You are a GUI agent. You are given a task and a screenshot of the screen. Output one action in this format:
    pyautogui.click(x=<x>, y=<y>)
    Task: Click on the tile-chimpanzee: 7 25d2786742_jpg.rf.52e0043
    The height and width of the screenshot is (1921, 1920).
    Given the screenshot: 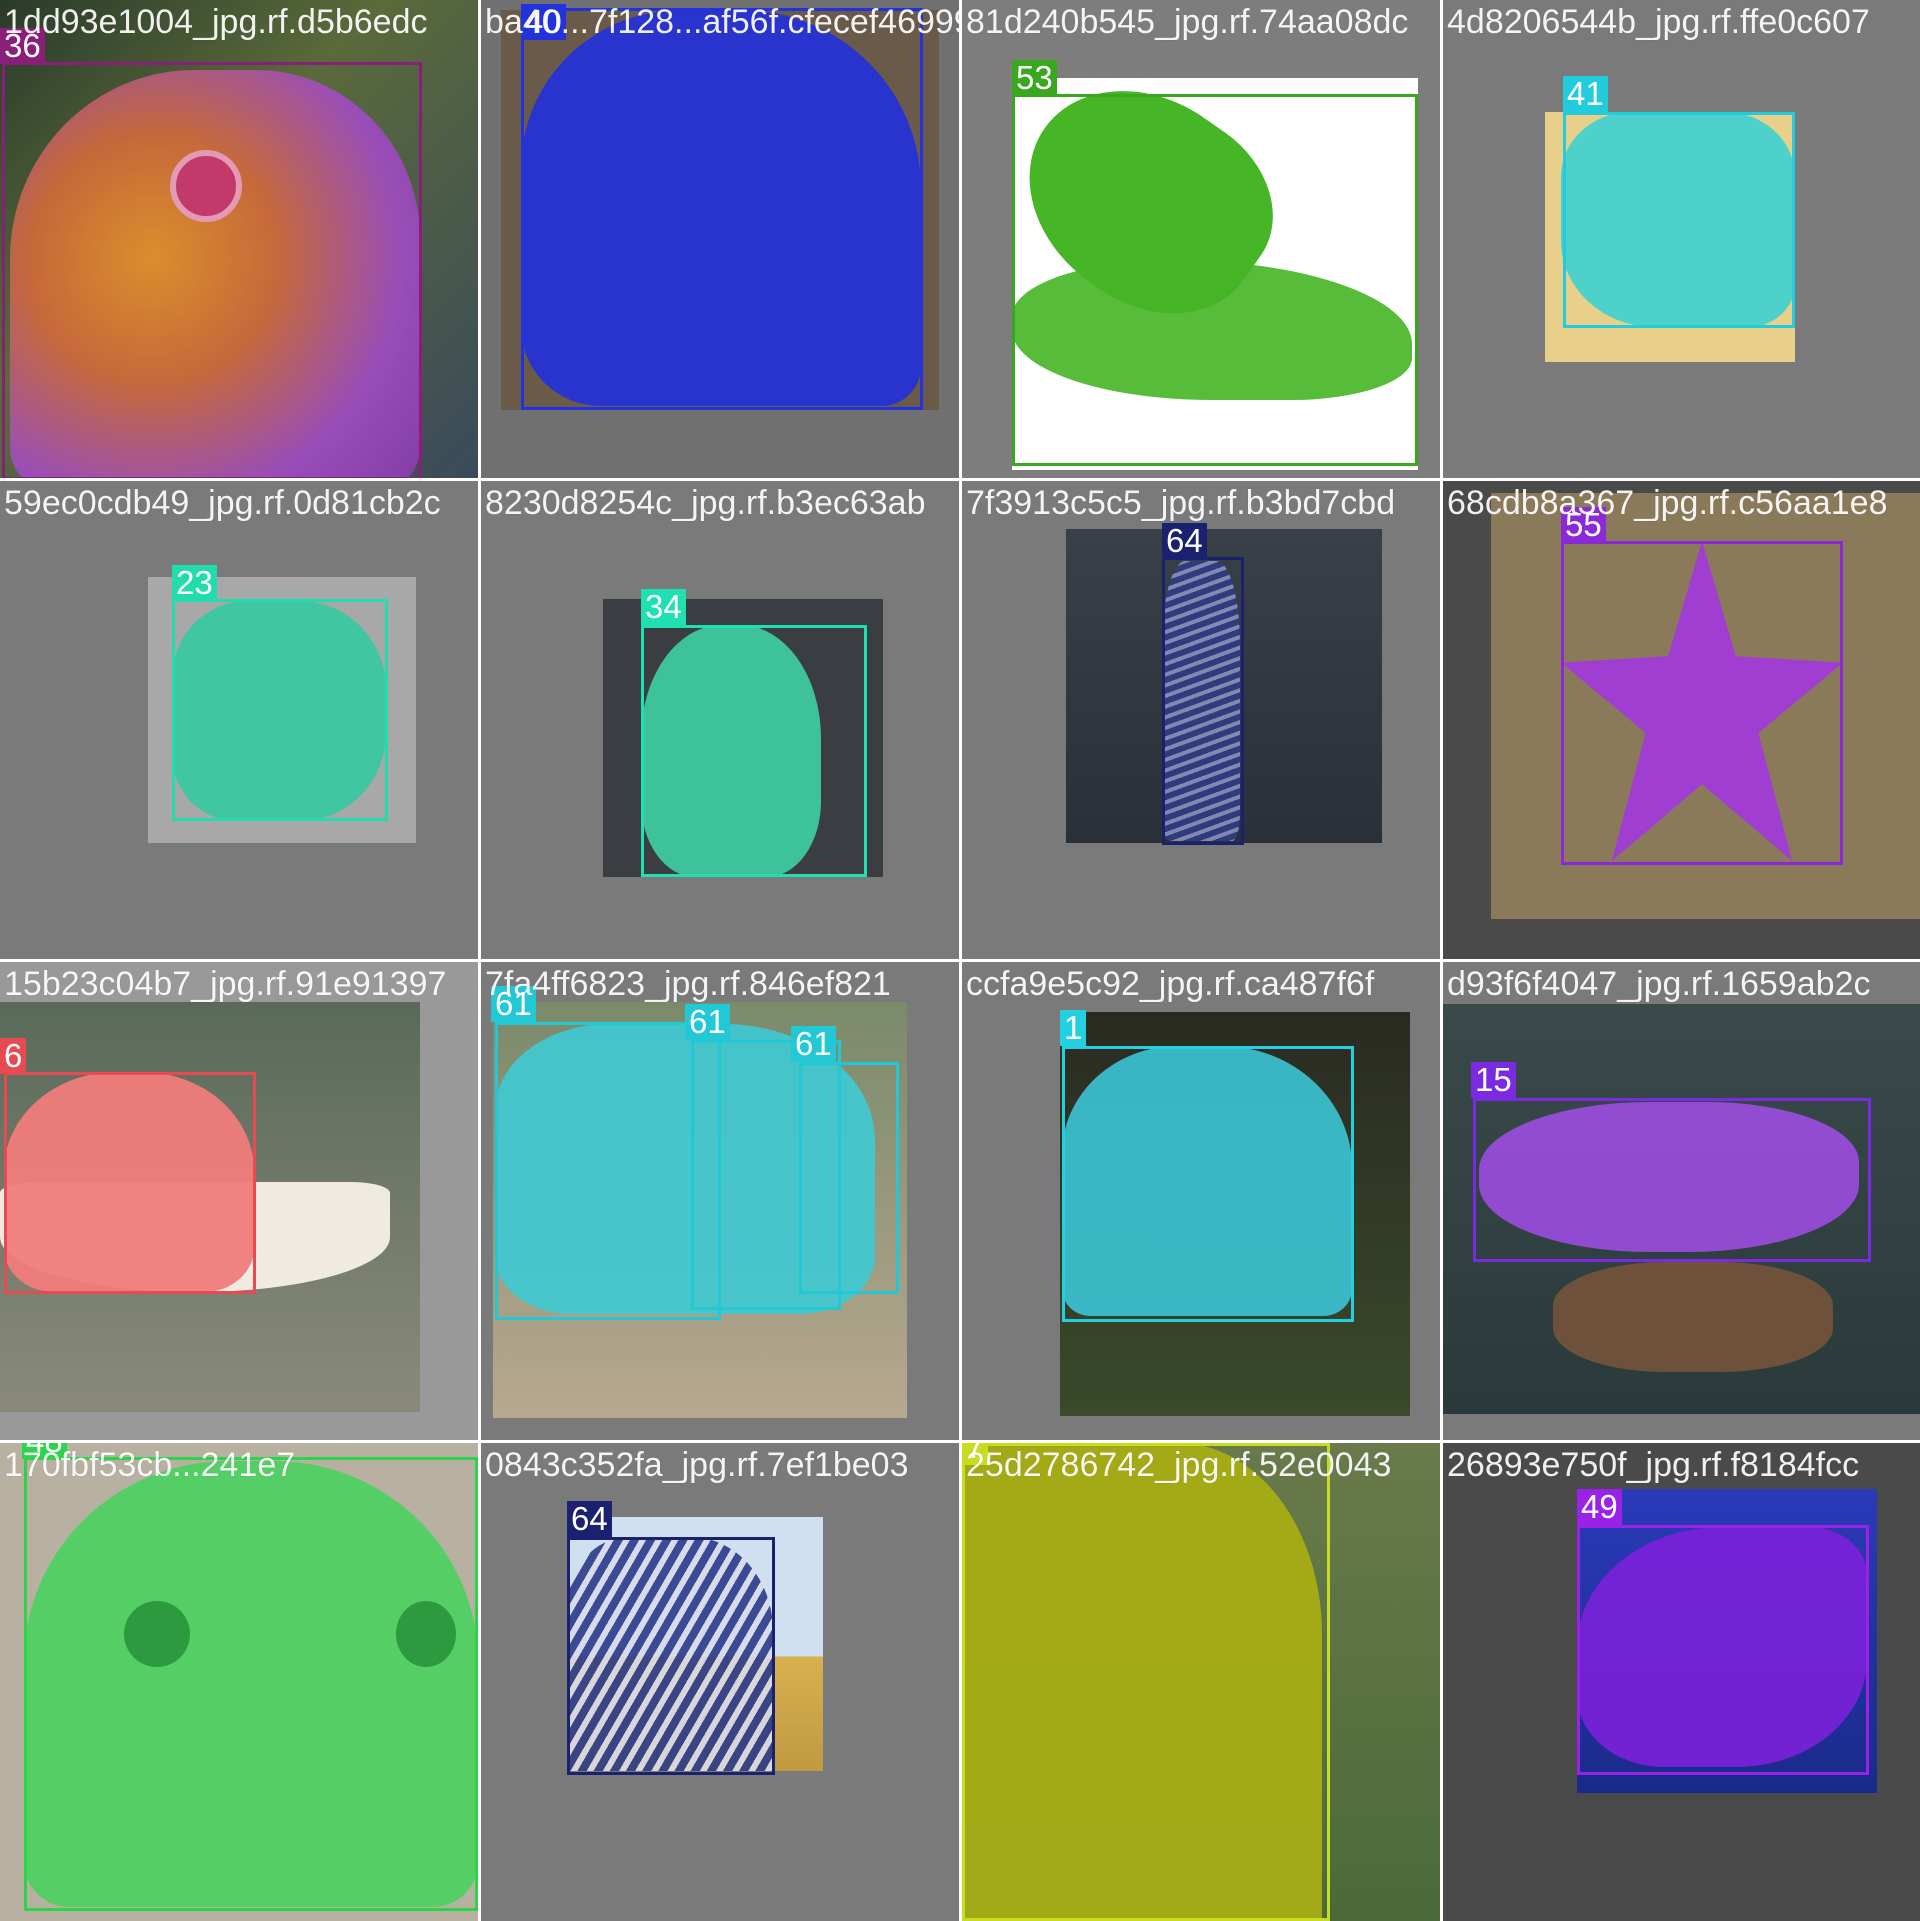 What is the action you would take?
    pyautogui.click(x=1201, y=1682)
    